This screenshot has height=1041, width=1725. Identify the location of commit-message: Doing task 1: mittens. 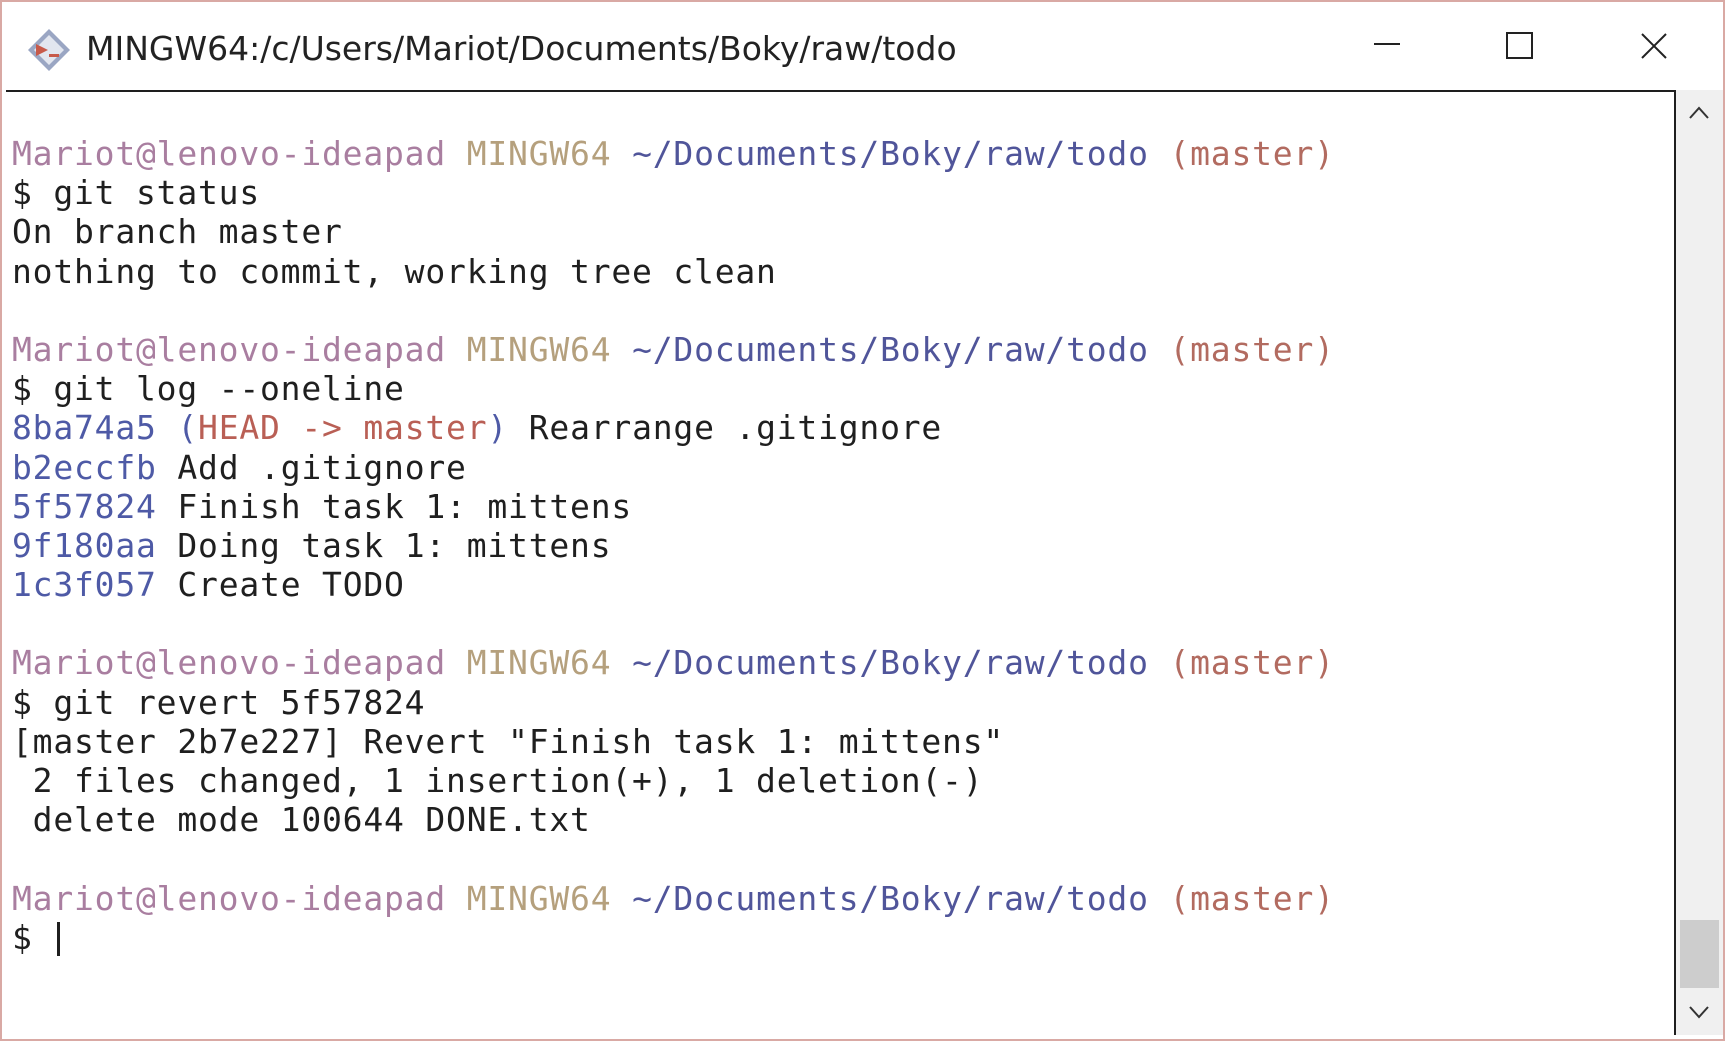
(394, 545).